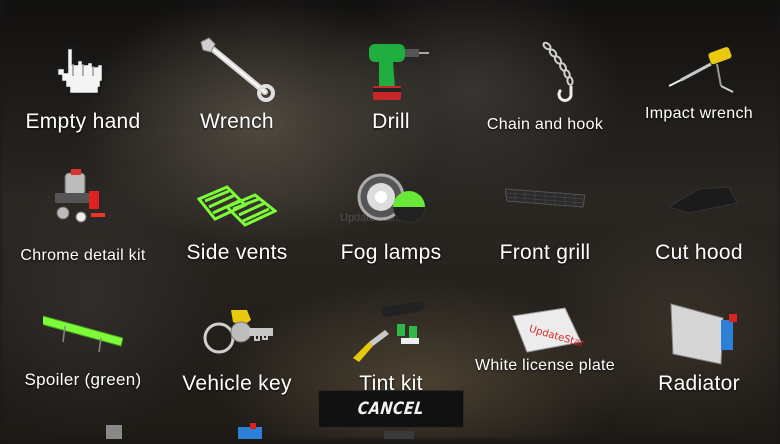 The image size is (780, 444). I want to click on chrome-detail-kit-icon, so click(83, 201).